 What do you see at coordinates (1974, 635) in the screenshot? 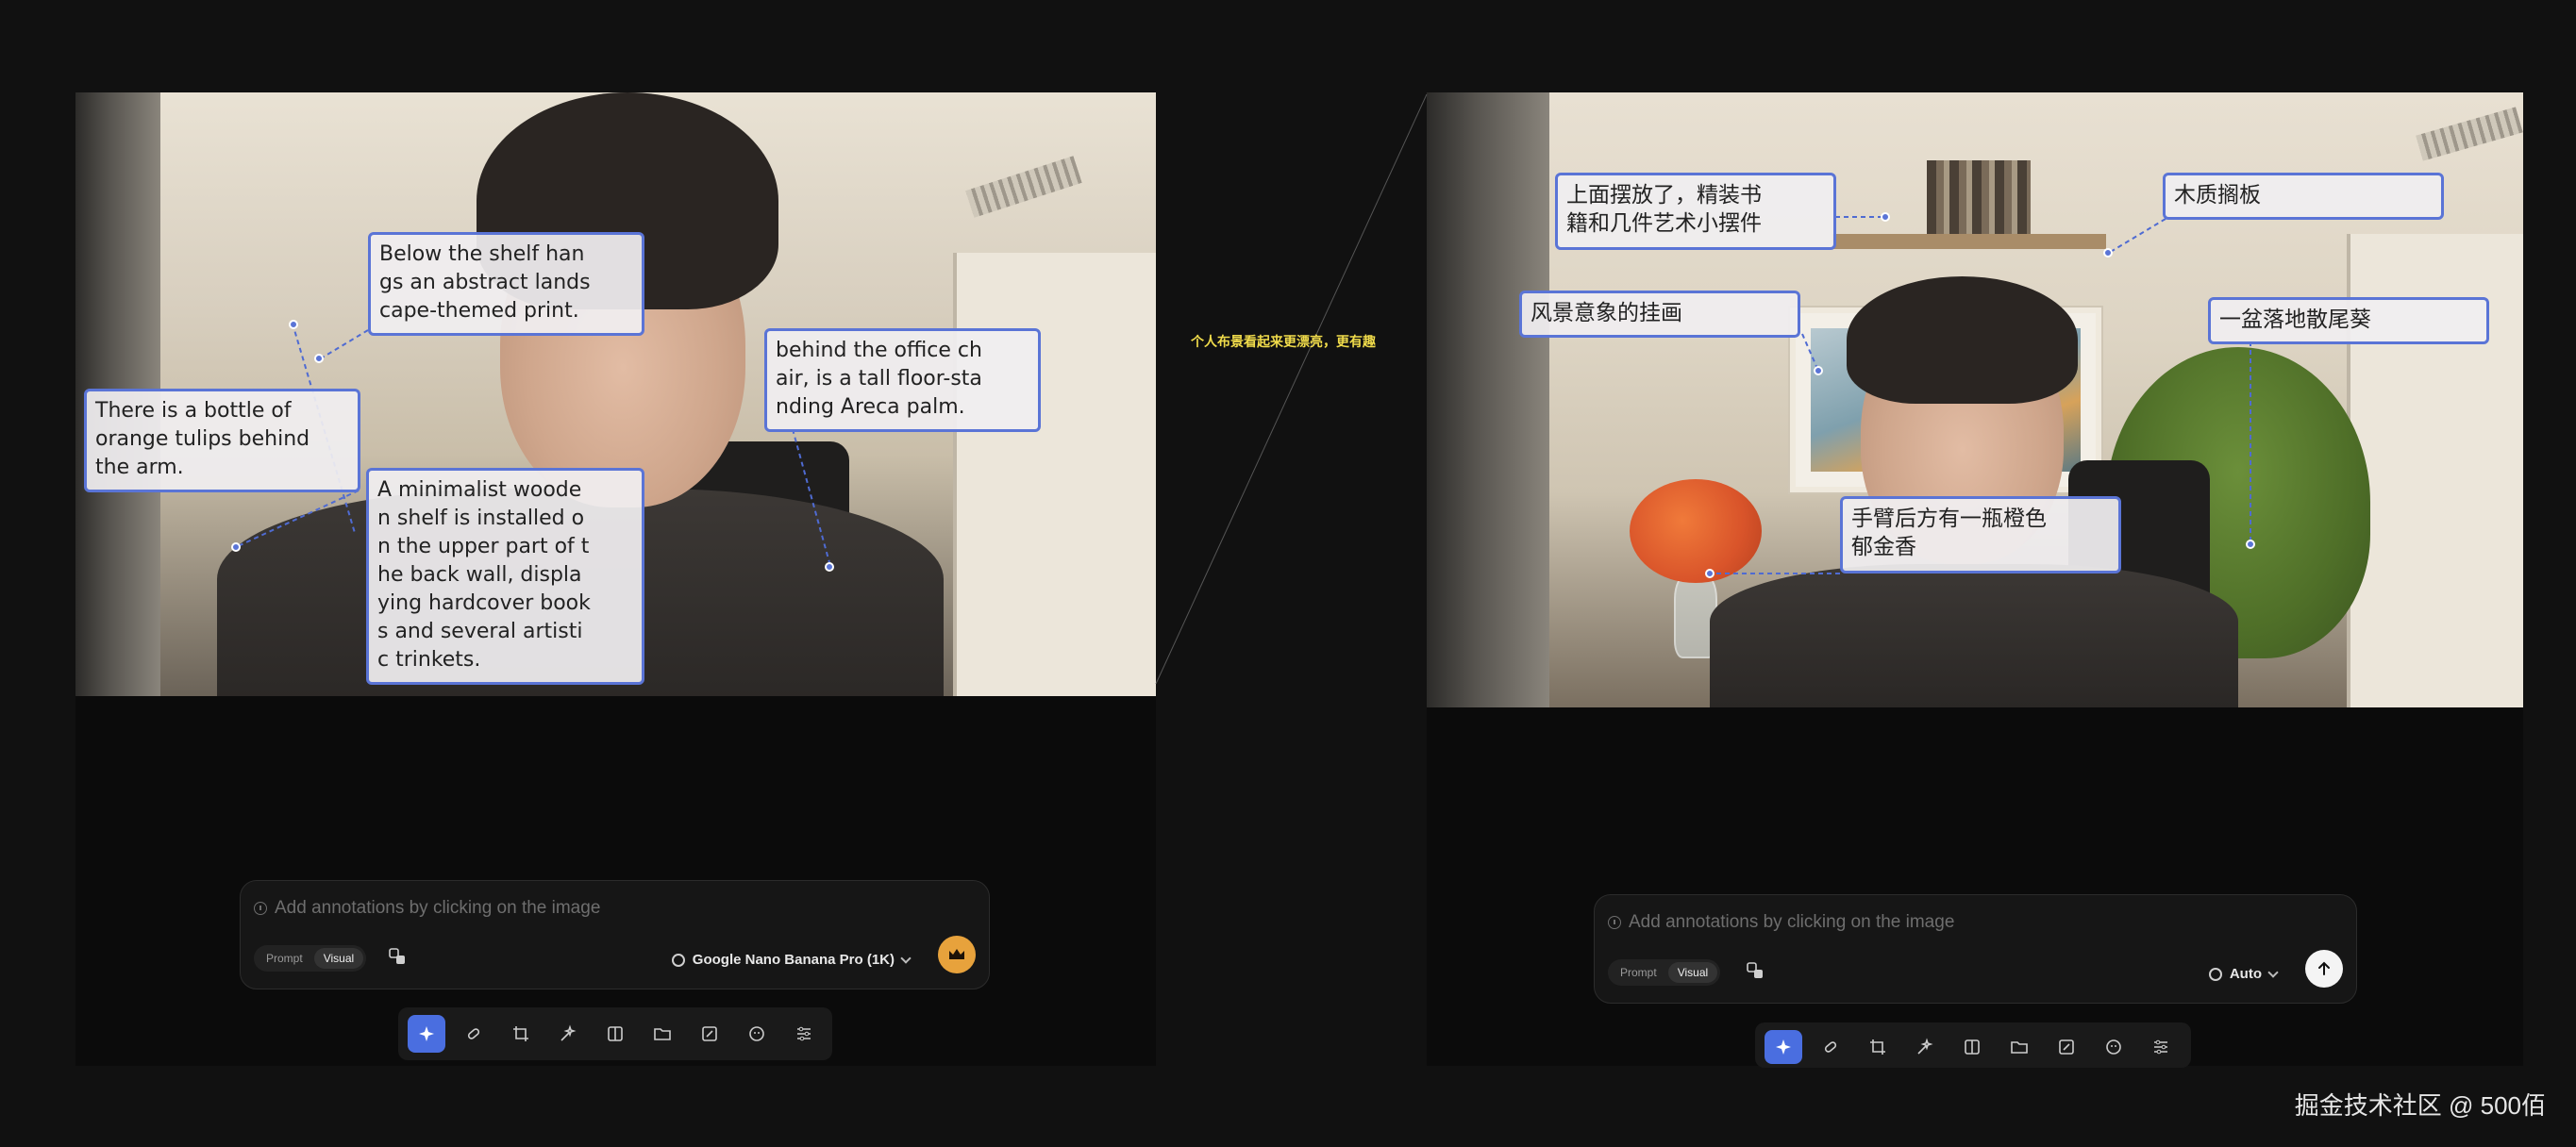
I see `person-jacket` at bounding box center [1974, 635].